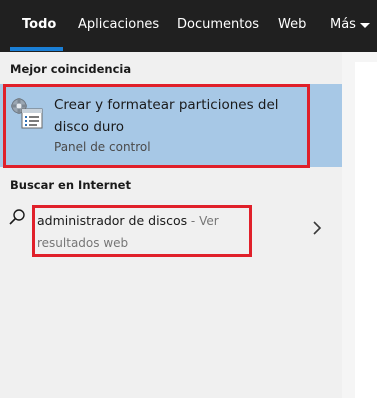  Describe the element at coordinates (102, 147) in the screenshot. I see `best-match-subtitle: Panel de control` at that location.